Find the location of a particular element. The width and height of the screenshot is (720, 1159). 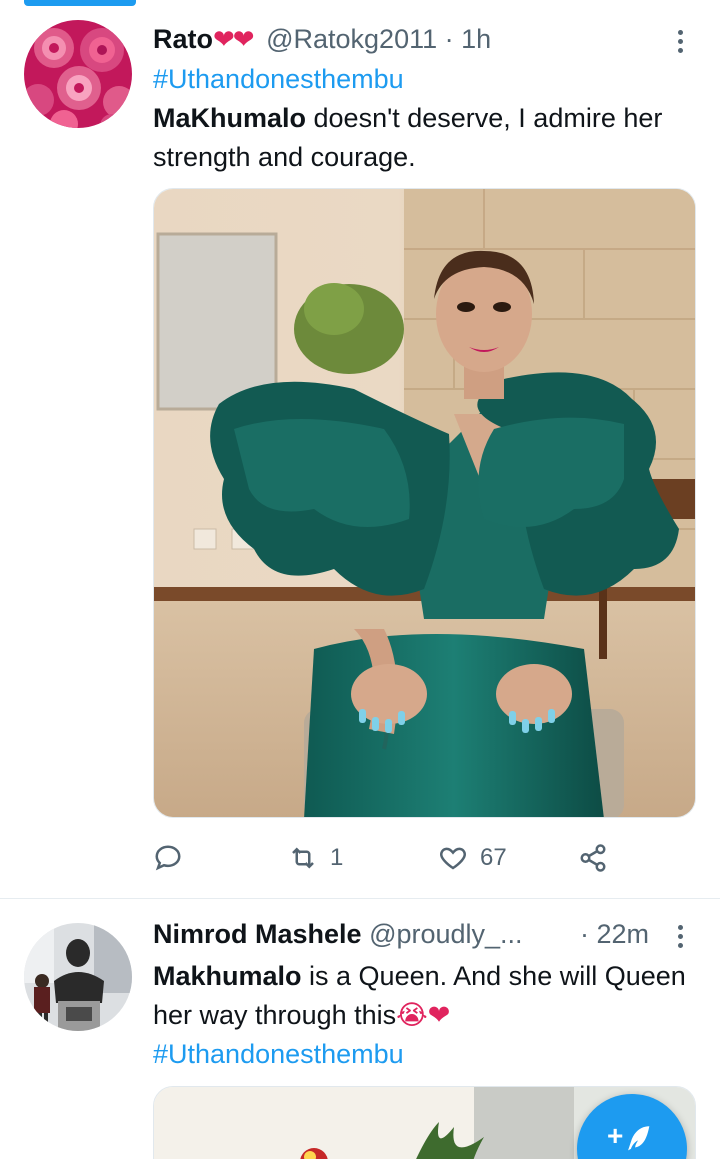

mention-bold: MaKhumalo is located at coordinates (230, 118).